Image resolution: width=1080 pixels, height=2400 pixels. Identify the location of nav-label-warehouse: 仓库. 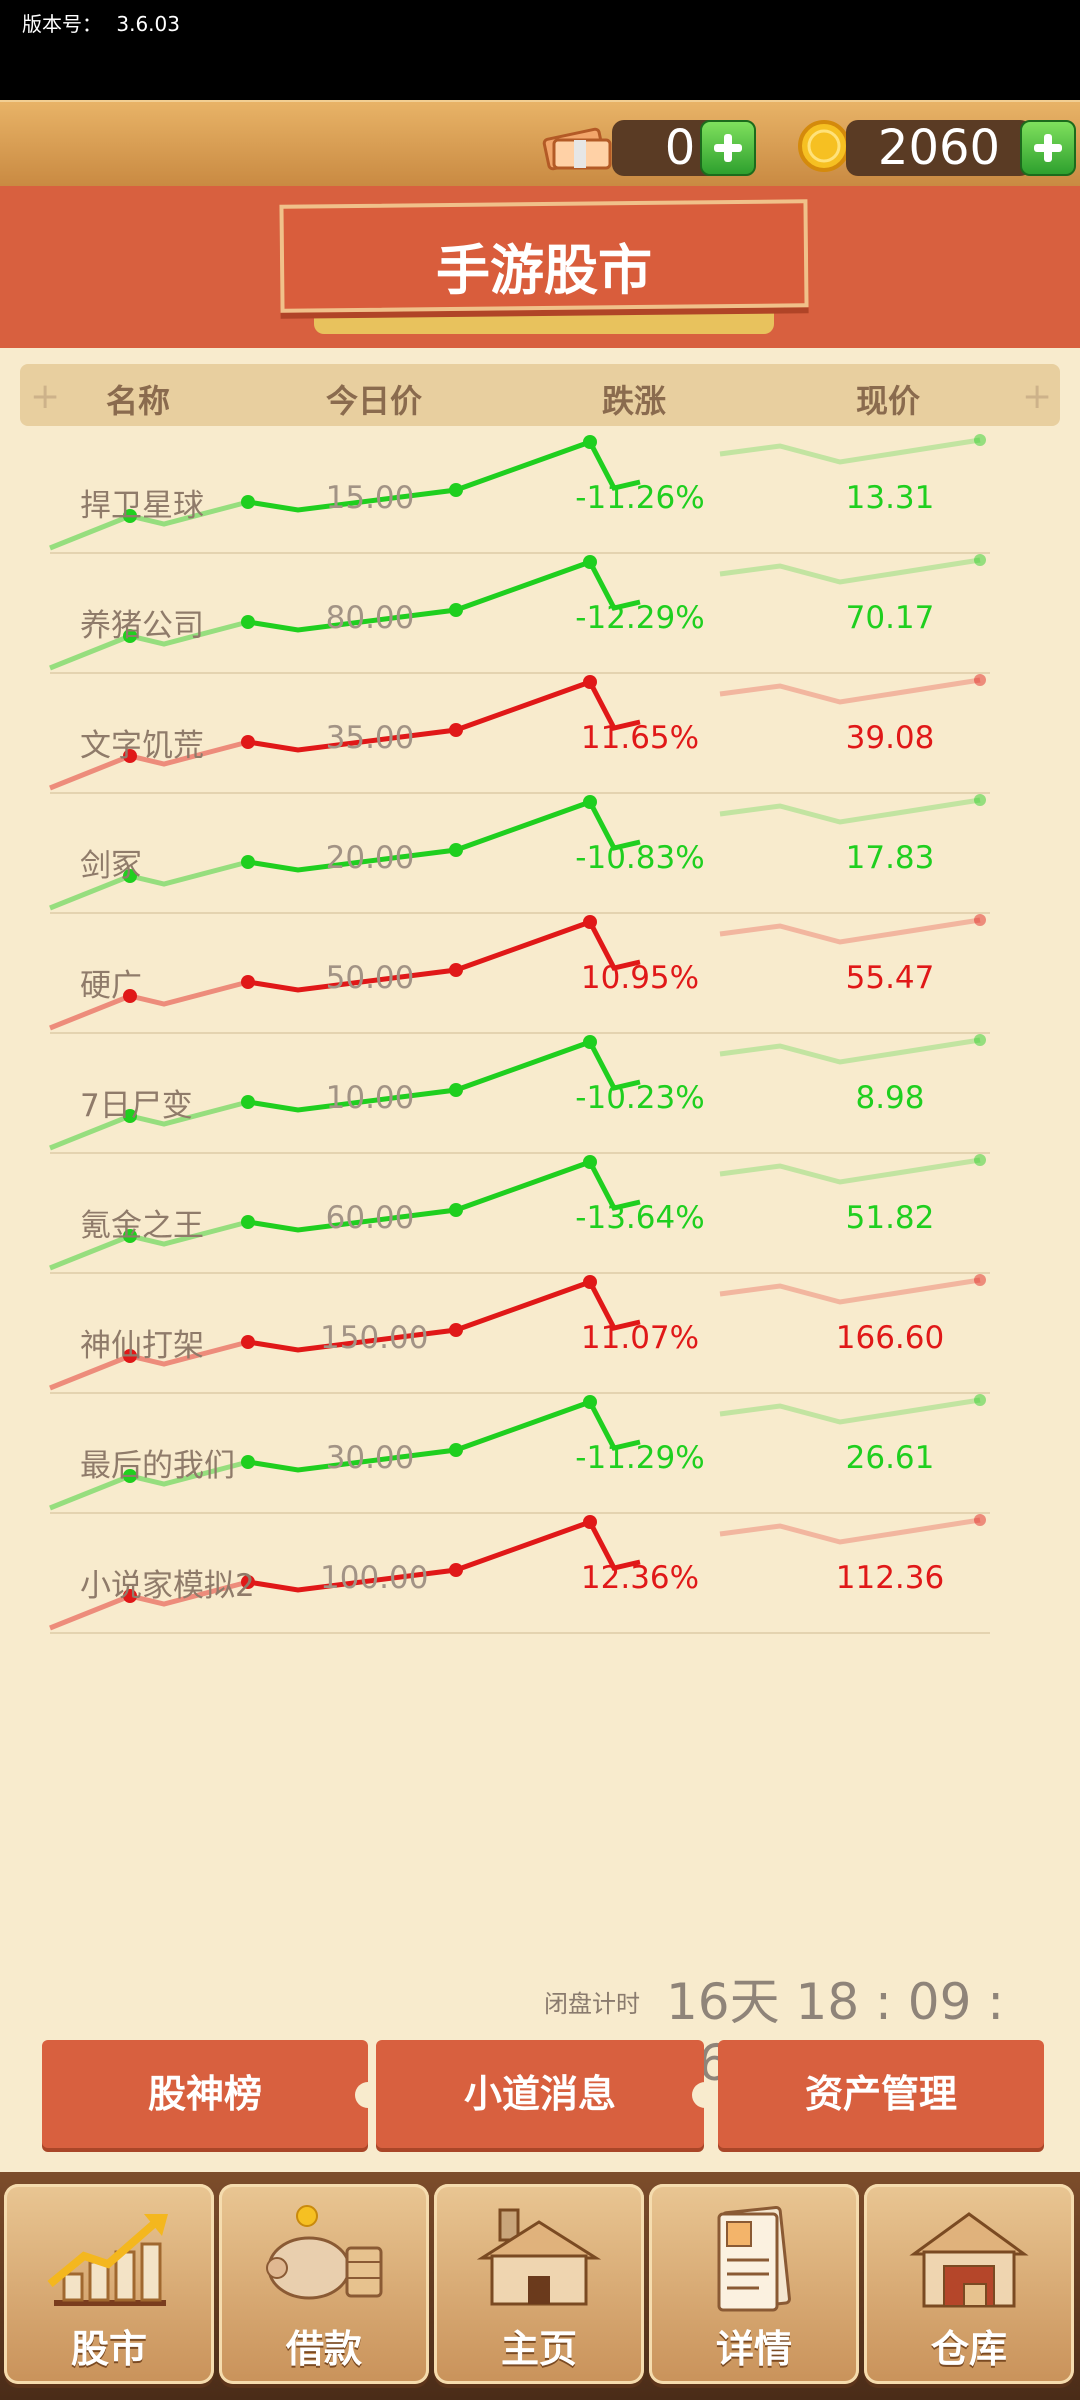
(968, 2349).